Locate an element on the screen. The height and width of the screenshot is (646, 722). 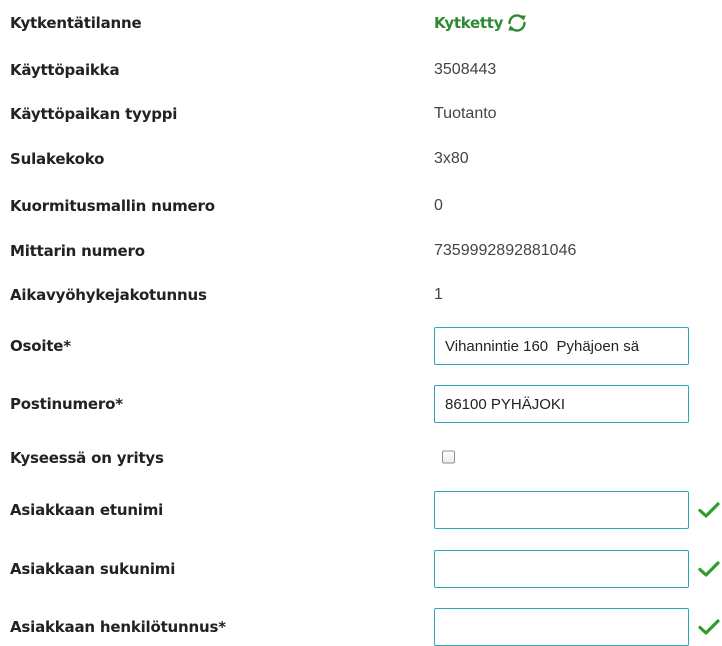
postal-code-input is located at coordinates (561, 404).